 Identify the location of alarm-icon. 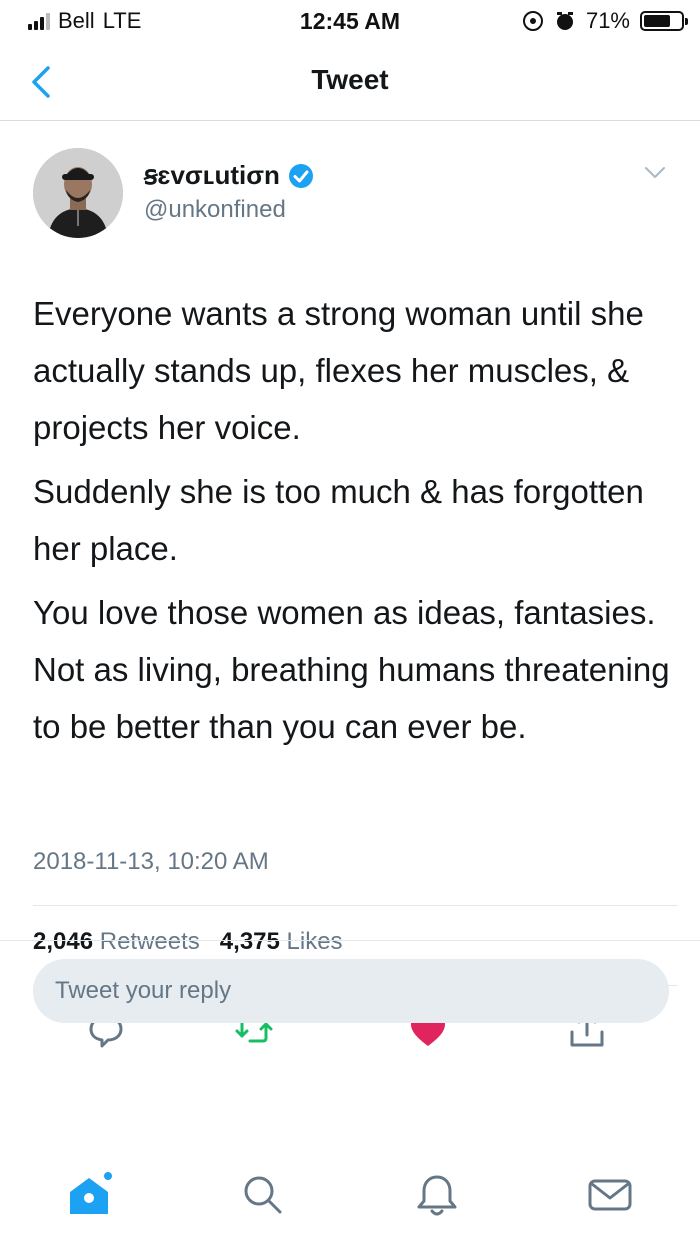
(564, 21).